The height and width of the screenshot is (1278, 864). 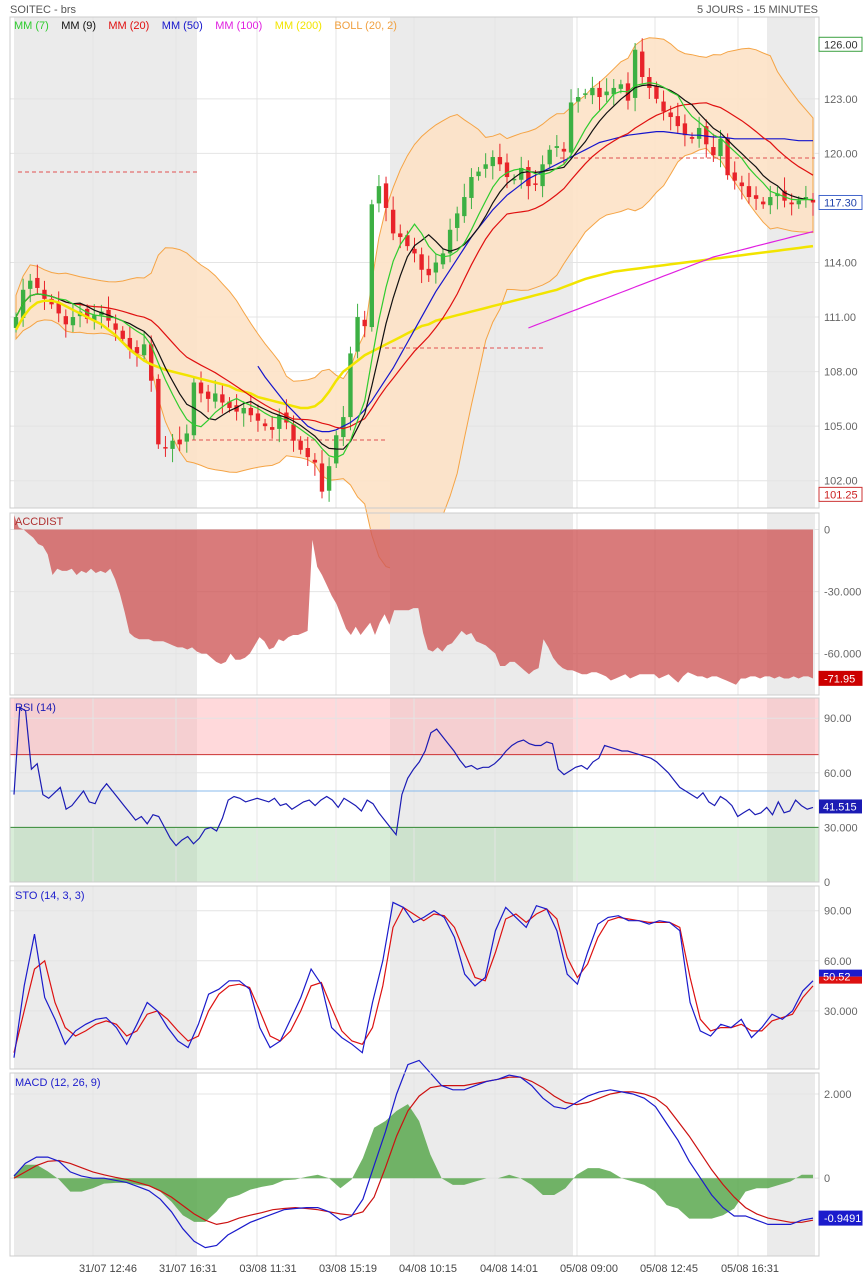 I want to click on accdist-label: ACCDIST, so click(x=39, y=522).